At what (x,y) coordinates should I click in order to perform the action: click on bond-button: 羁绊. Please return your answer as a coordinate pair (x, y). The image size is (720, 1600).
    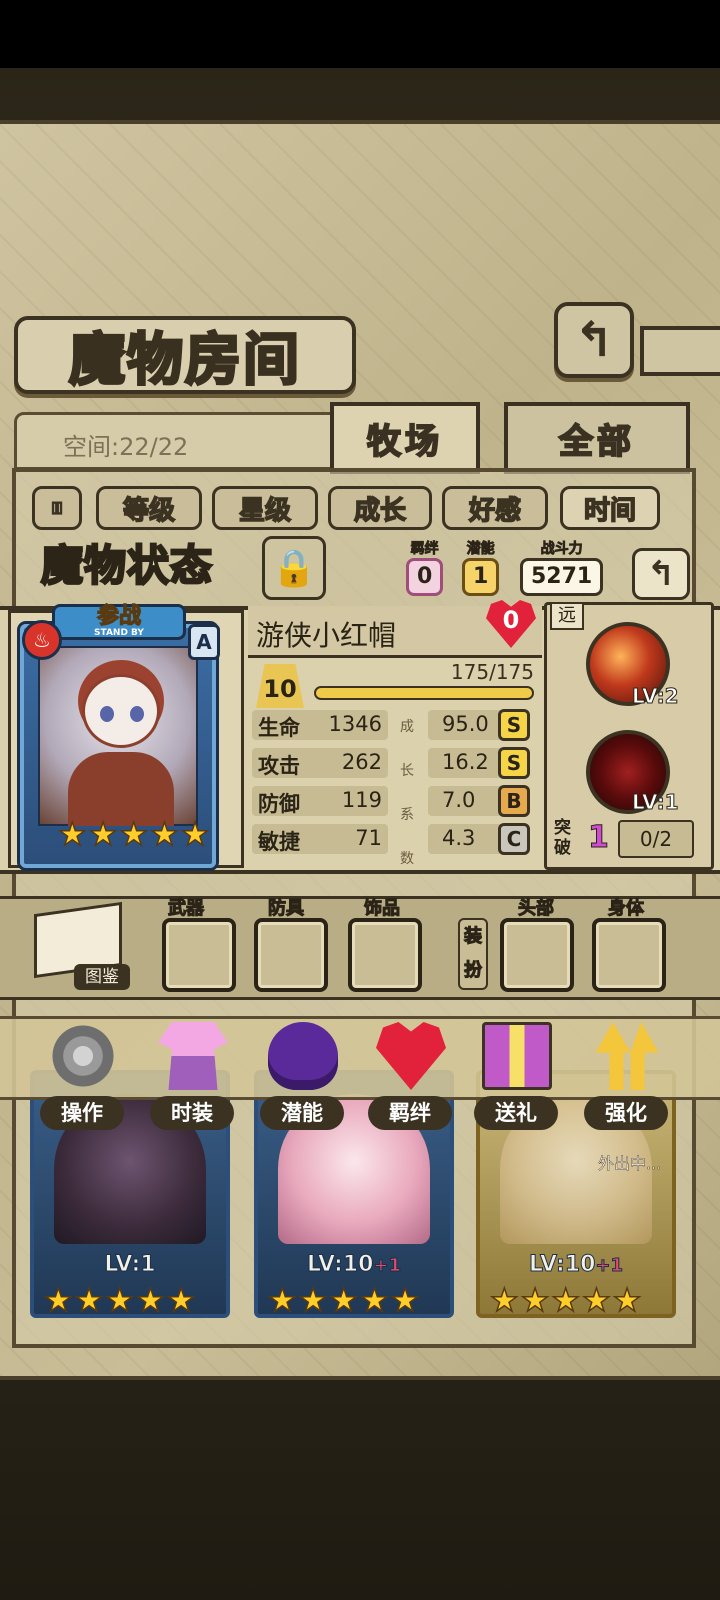
    Looking at the image, I should click on (410, 1074).